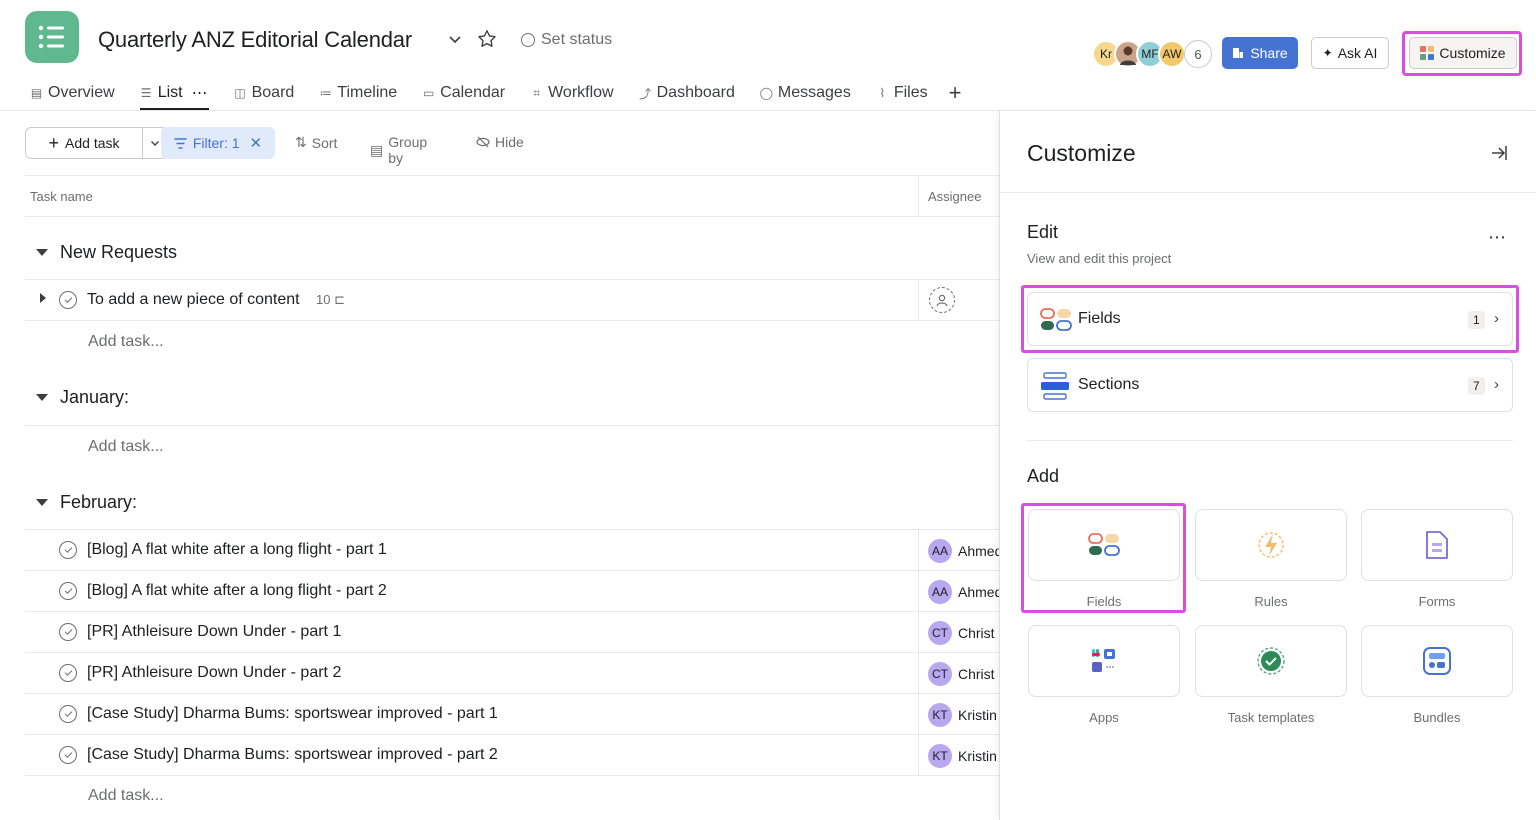 The image size is (1536, 820). I want to click on divider, so click(1270, 440).